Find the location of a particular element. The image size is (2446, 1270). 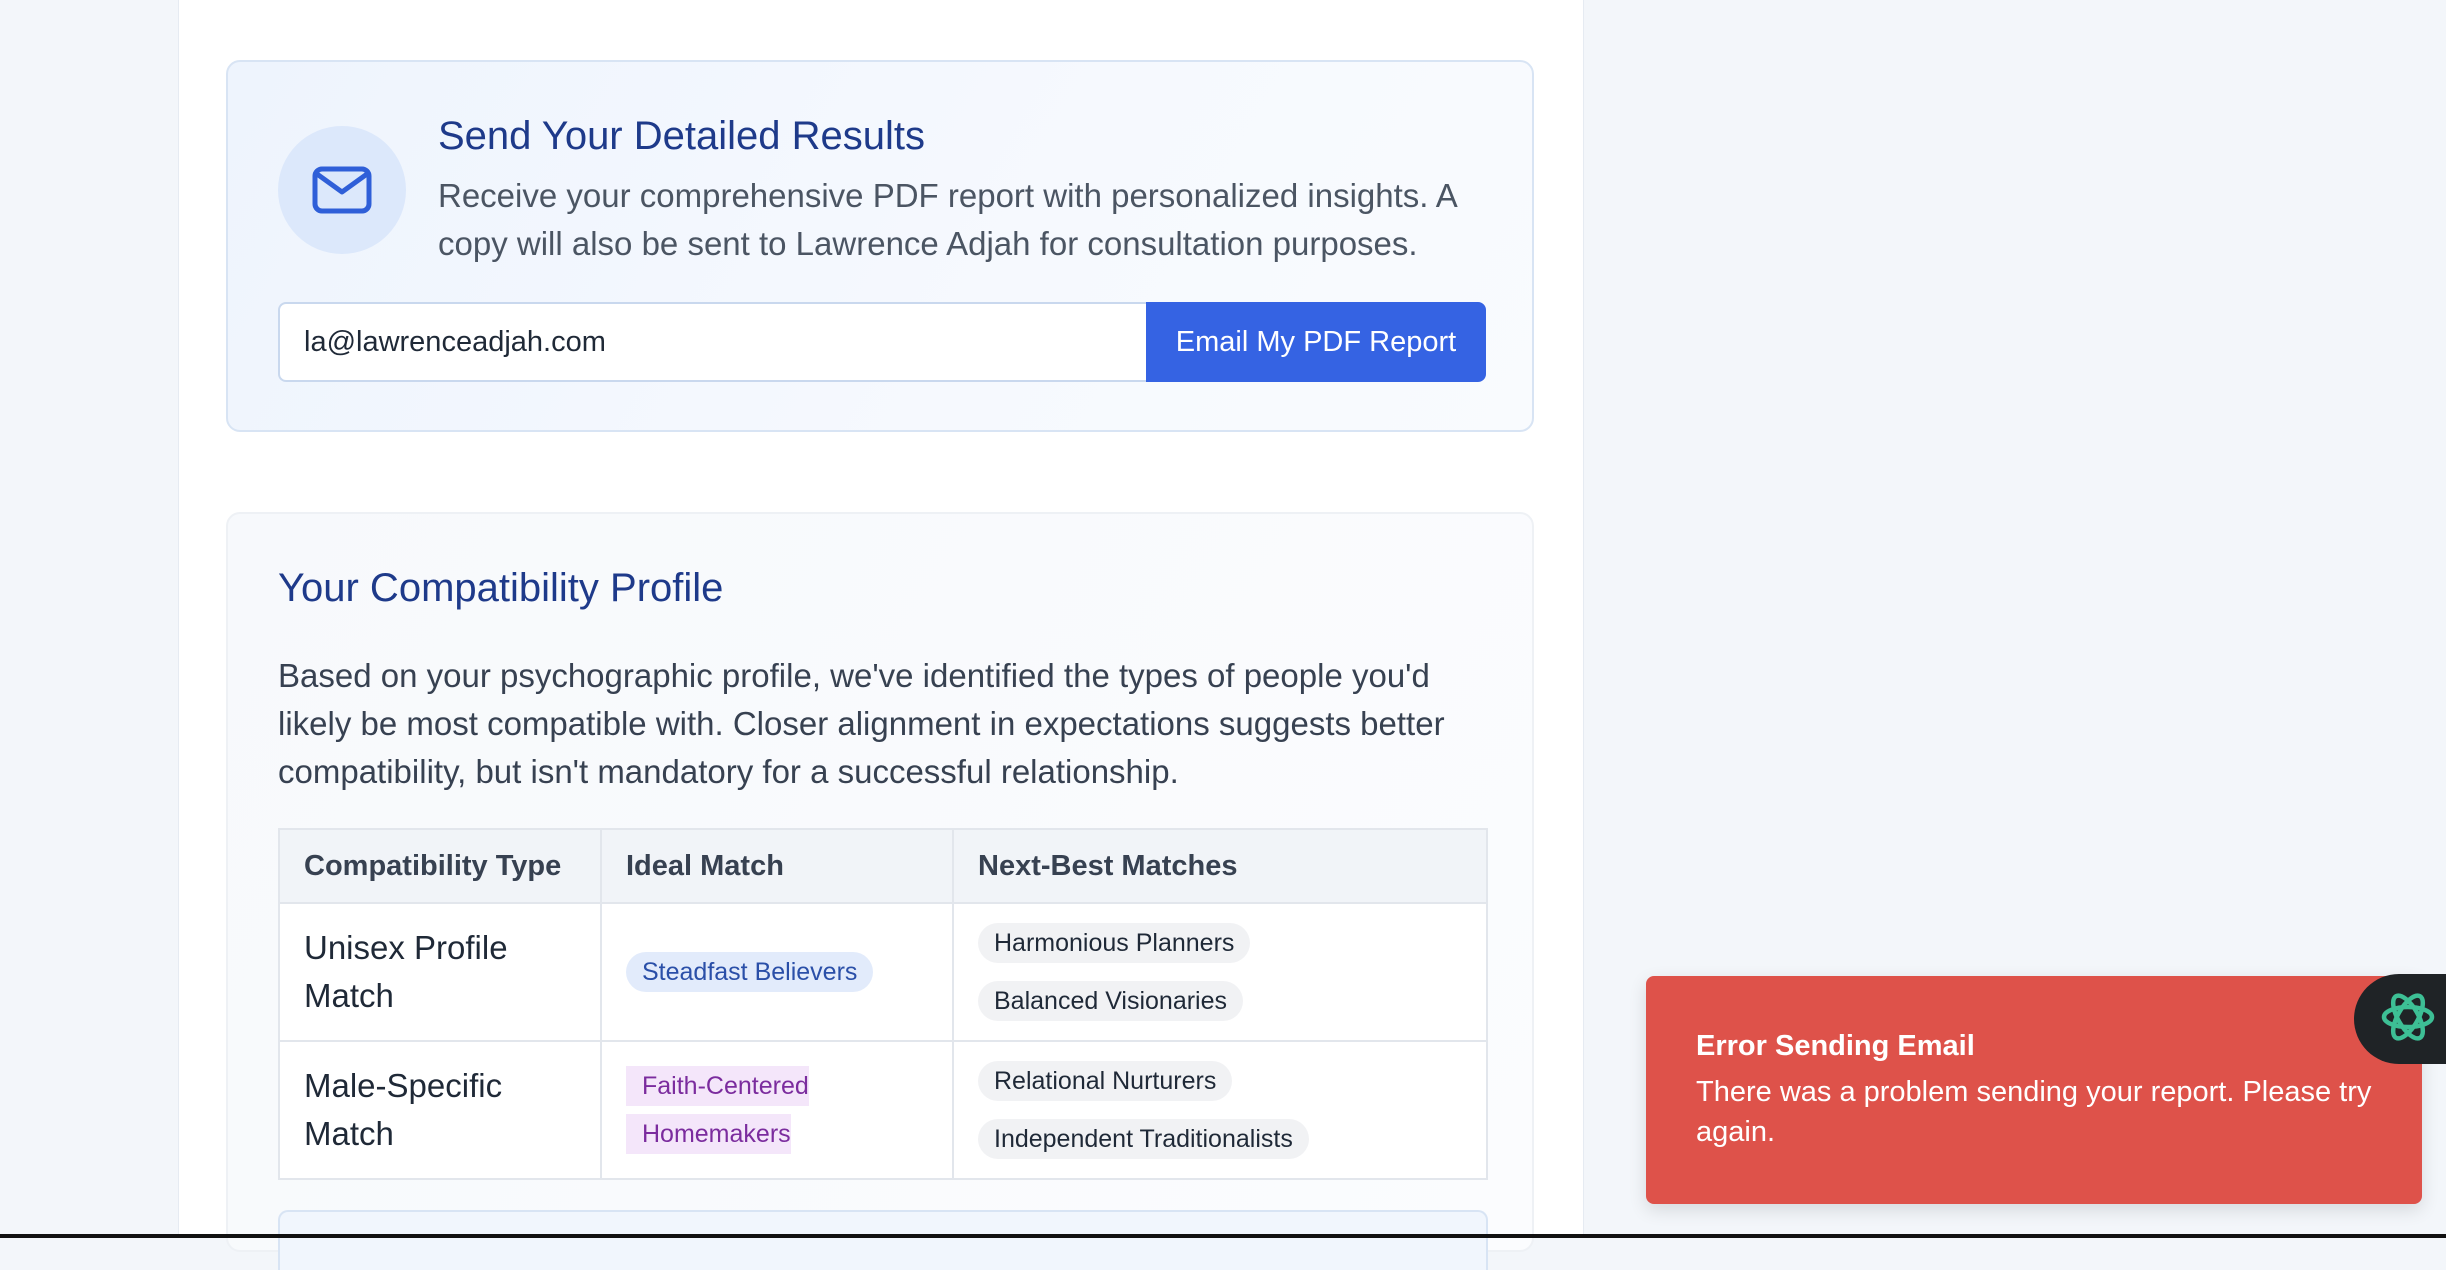

assistant-button is located at coordinates (2400, 1019).